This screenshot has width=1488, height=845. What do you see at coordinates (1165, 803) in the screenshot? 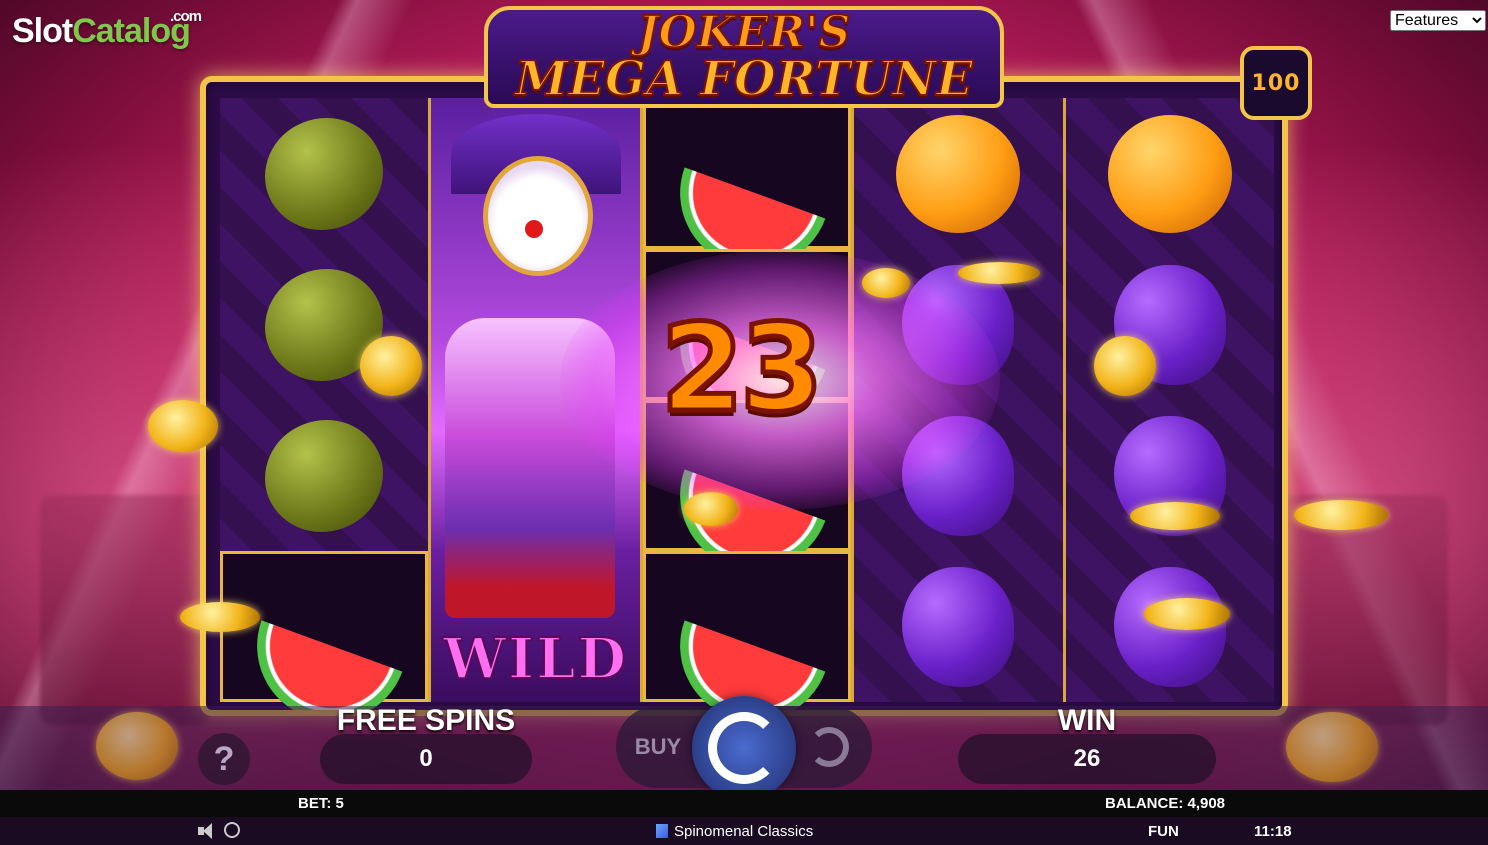
I see `balance-text: BALANCE: 4,908` at bounding box center [1165, 803].